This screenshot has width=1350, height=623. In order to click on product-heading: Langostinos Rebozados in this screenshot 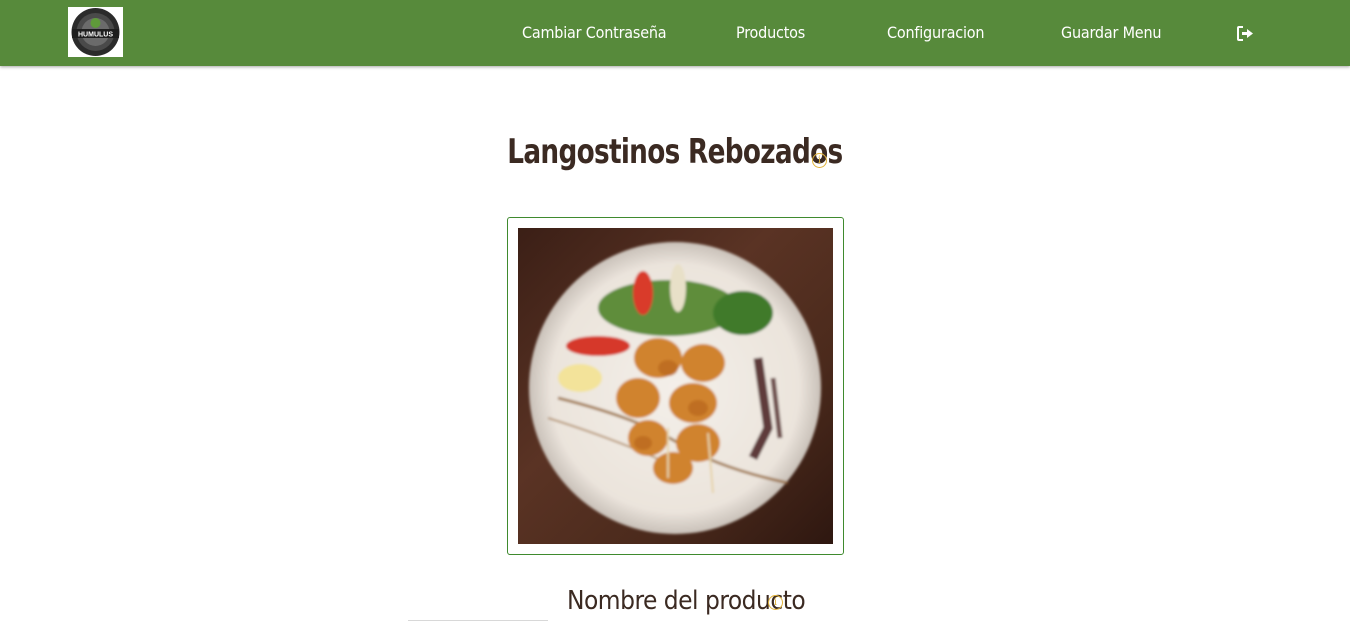, I will do `click(675, 152)`.